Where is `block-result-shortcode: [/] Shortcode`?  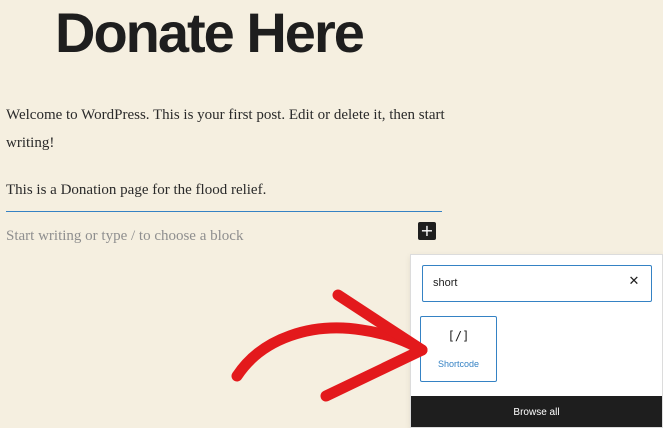
block-result-shortcode: [/] Shortcode is located at coordinates (458, 349).